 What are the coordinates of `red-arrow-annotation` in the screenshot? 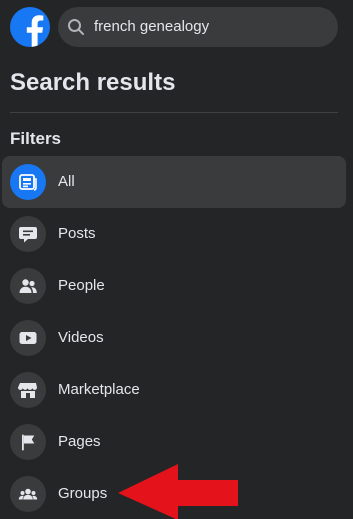 It's located at (178, 491).